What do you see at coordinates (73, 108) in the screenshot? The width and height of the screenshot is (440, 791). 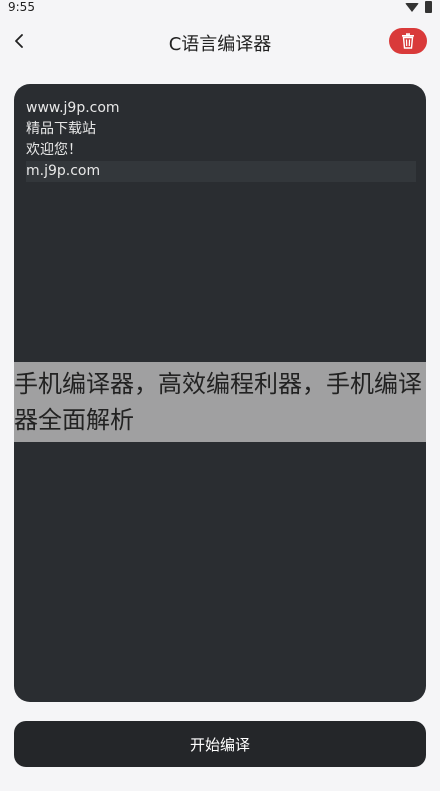 I see `code-line: www.j9p.com` at bounding box center [73, 108].